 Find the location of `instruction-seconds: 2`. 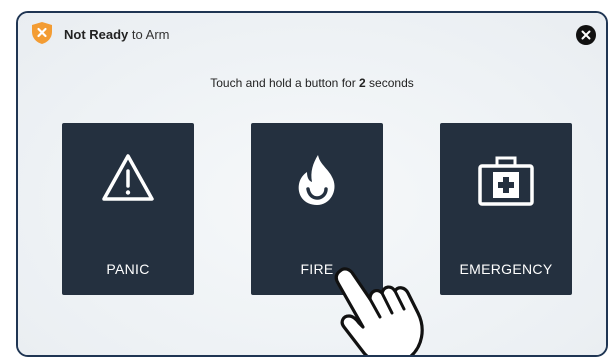

instruction-seconds: 2 is located at coordinates (362, 83).